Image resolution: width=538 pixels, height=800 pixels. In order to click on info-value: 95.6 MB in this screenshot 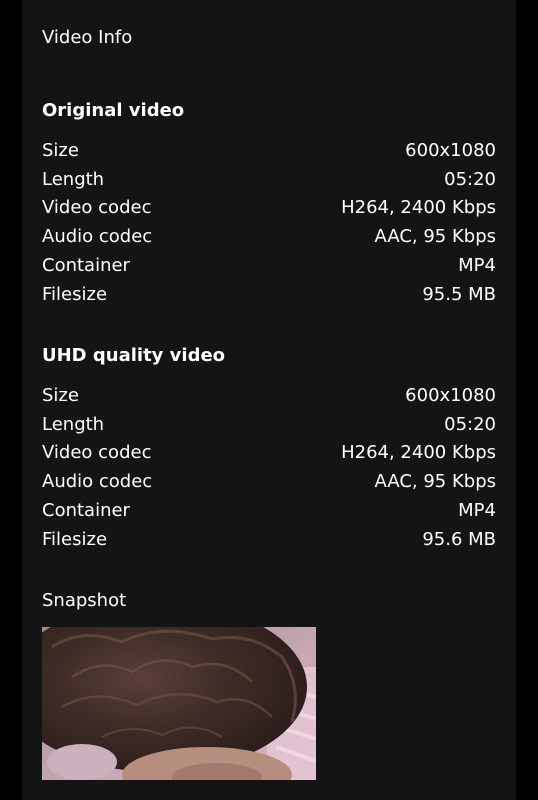, I will do `click(459, 539)`.